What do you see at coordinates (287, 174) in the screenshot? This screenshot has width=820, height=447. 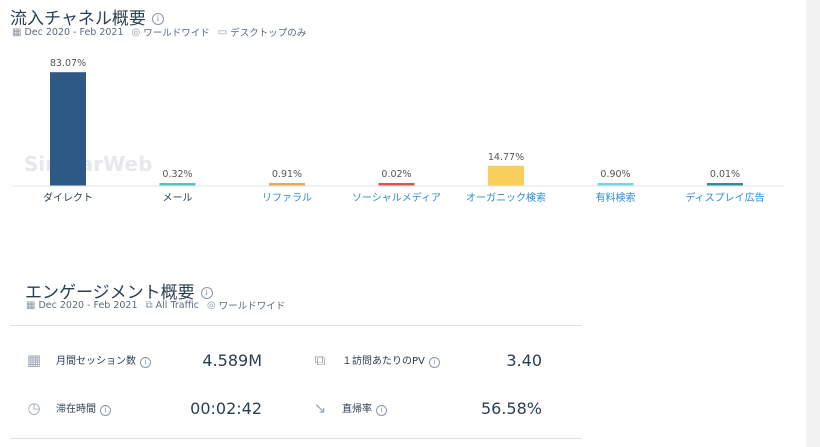 I see `value-label: 0.91%` at bounding box center [287, 174].